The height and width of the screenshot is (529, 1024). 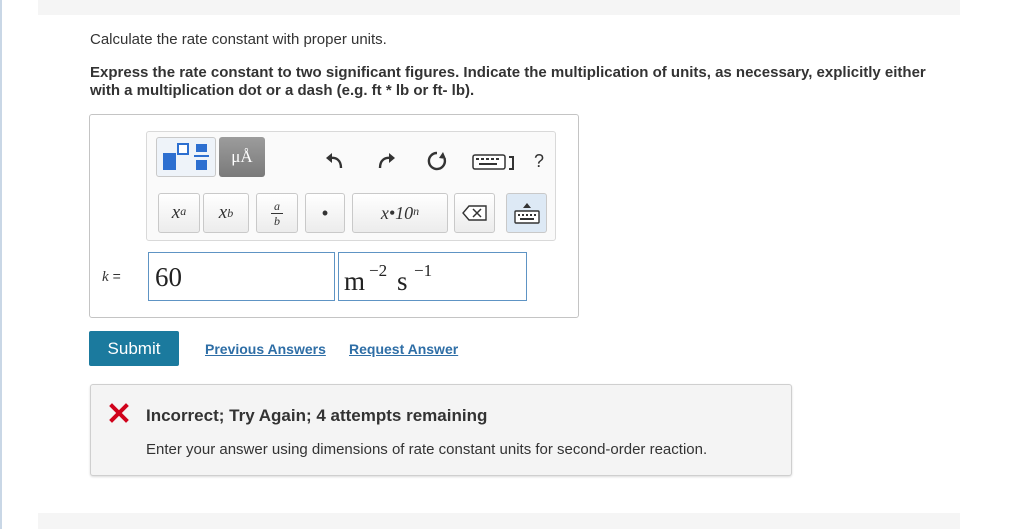 What do you see at coordinates (265, 349) in the screenshot?
I see `previous-answers-link: Previous Answers` at bounding box center [265, 349].